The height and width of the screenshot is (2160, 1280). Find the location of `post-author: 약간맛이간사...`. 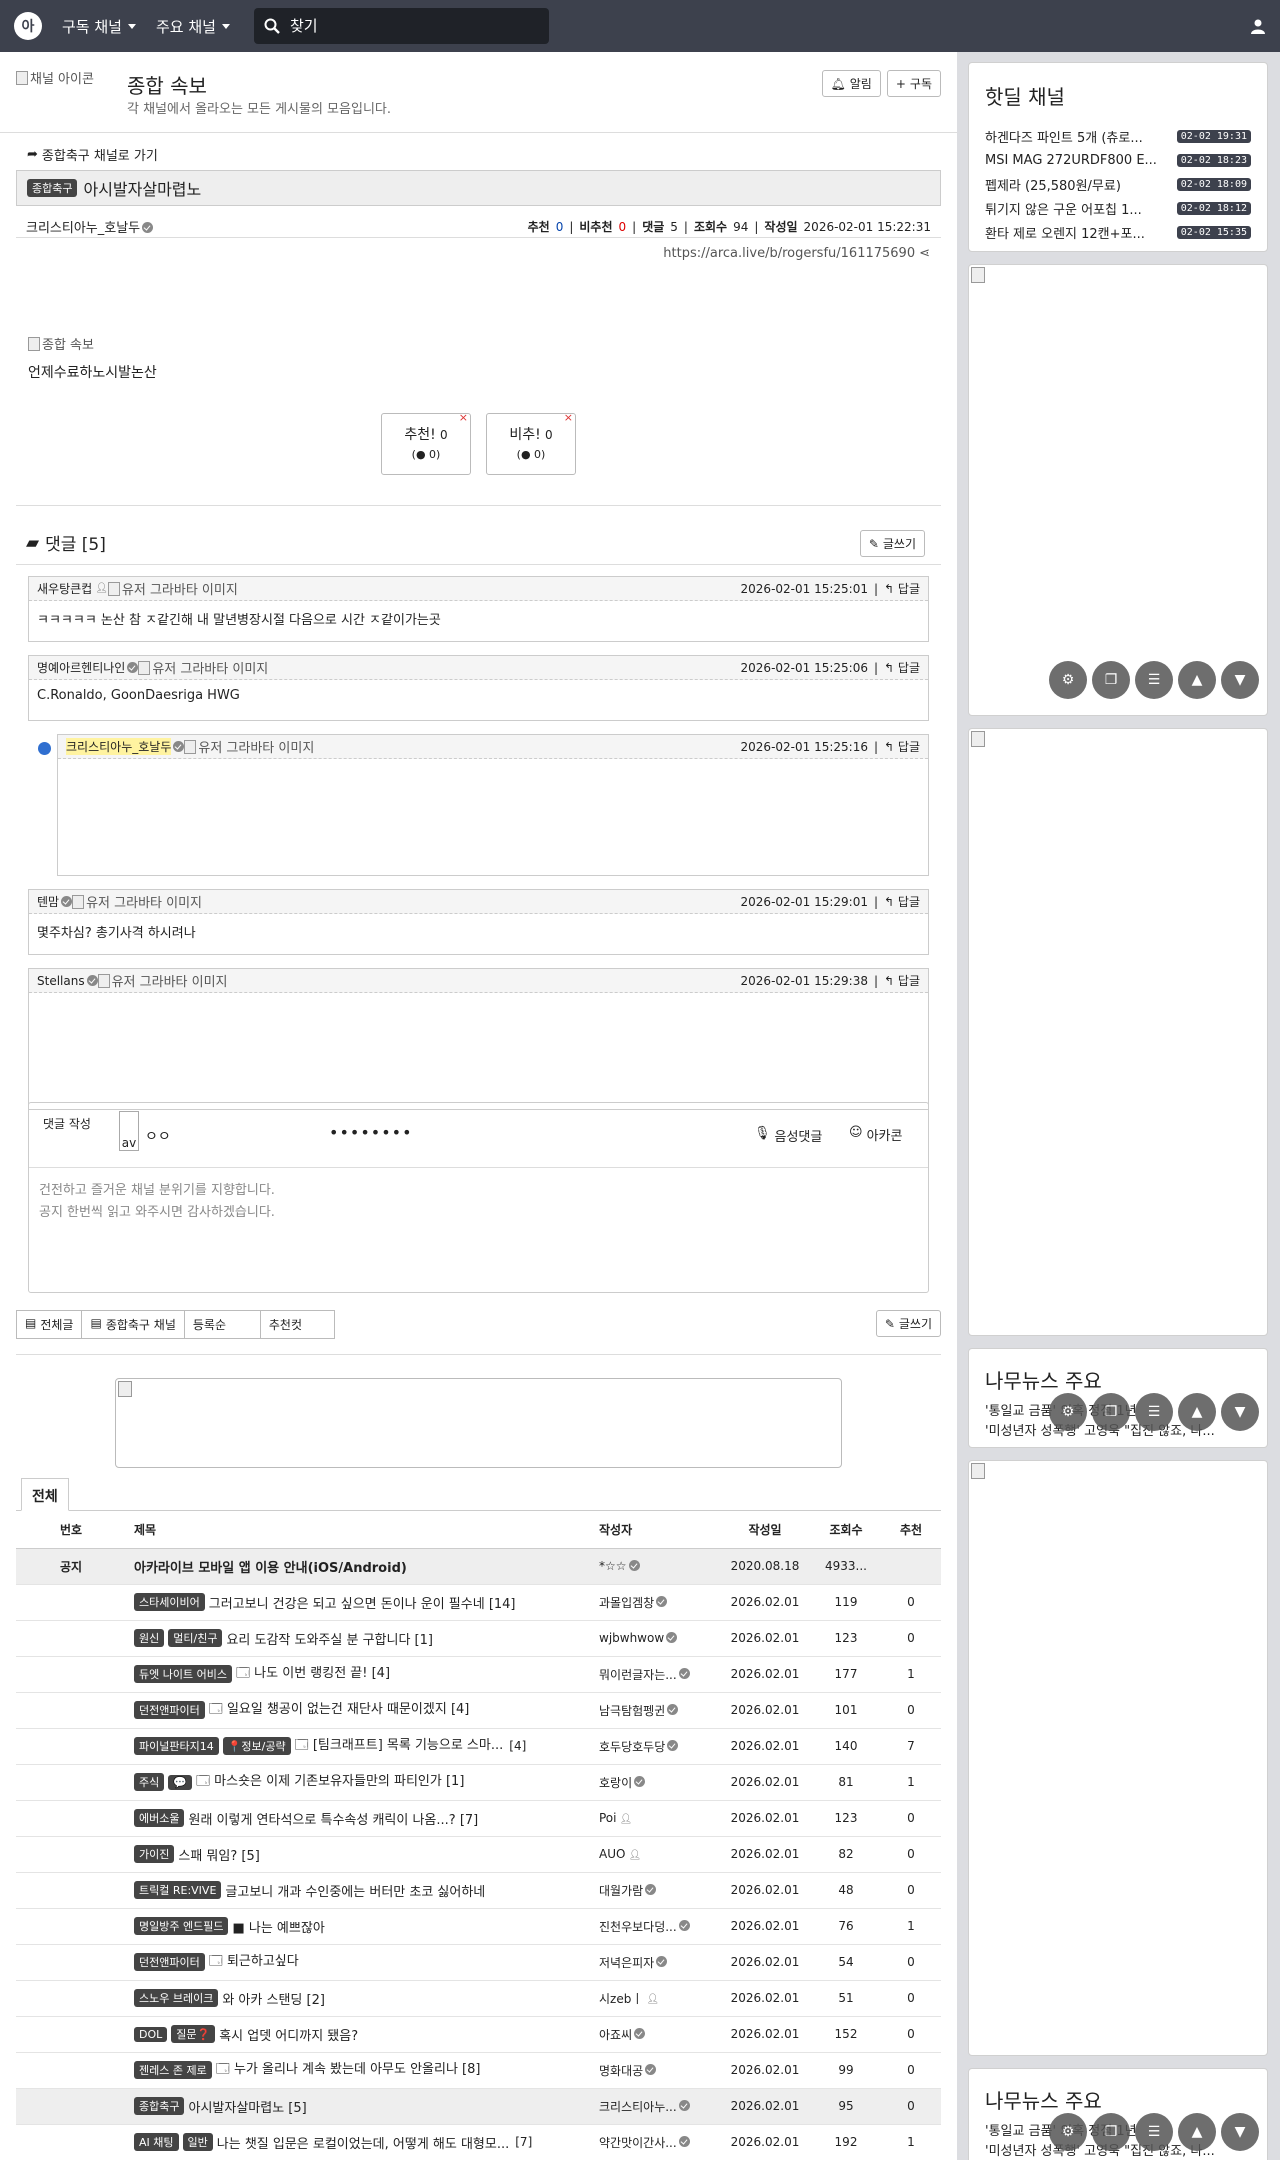

post-author: 약간맛이간사... is located at coordinates (638, 2142).